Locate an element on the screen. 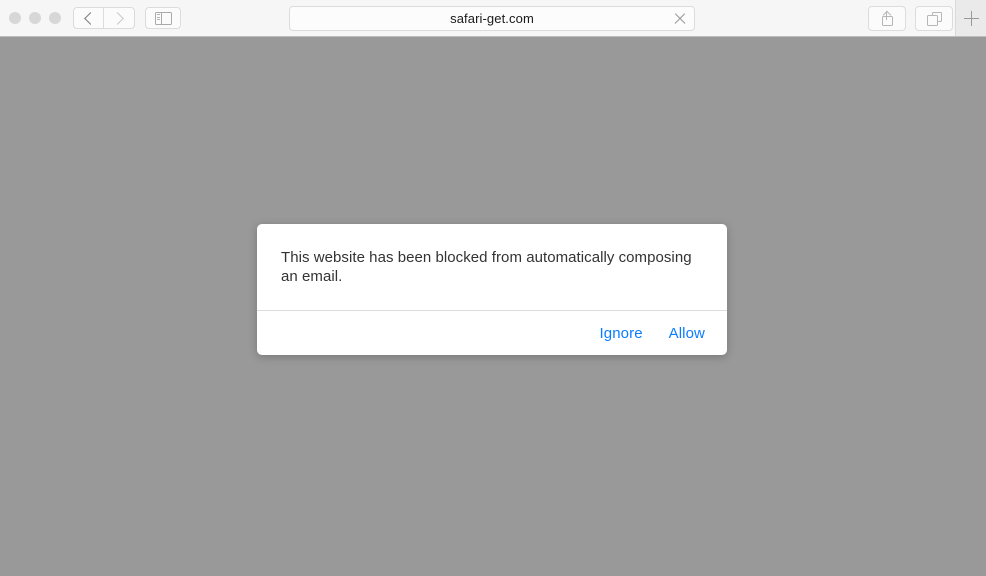  address-bar: safari-get.com is located at coordinates (492, 18).